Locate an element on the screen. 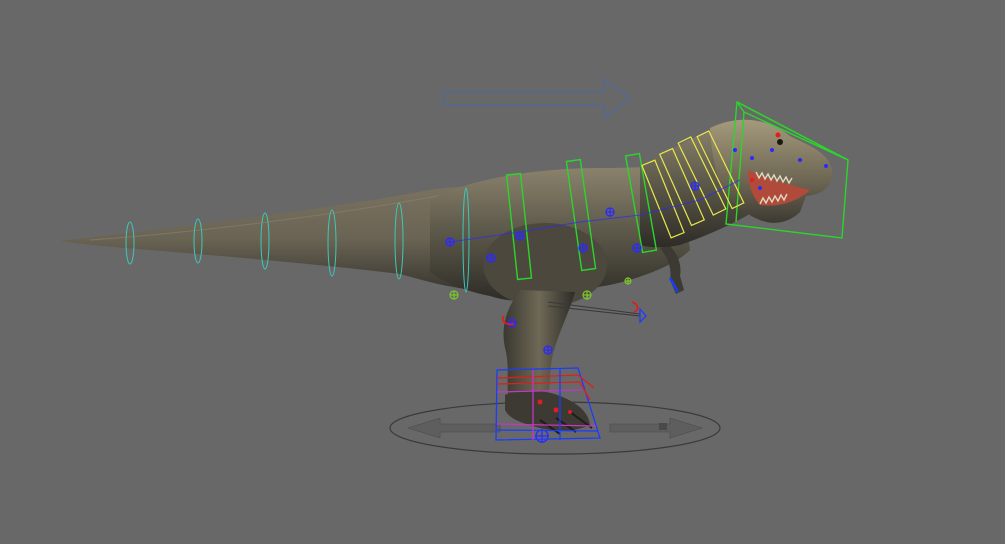 This screenshot has width=1005, height=544. root-arrow-left-icon is located at coordinates (453, 428).